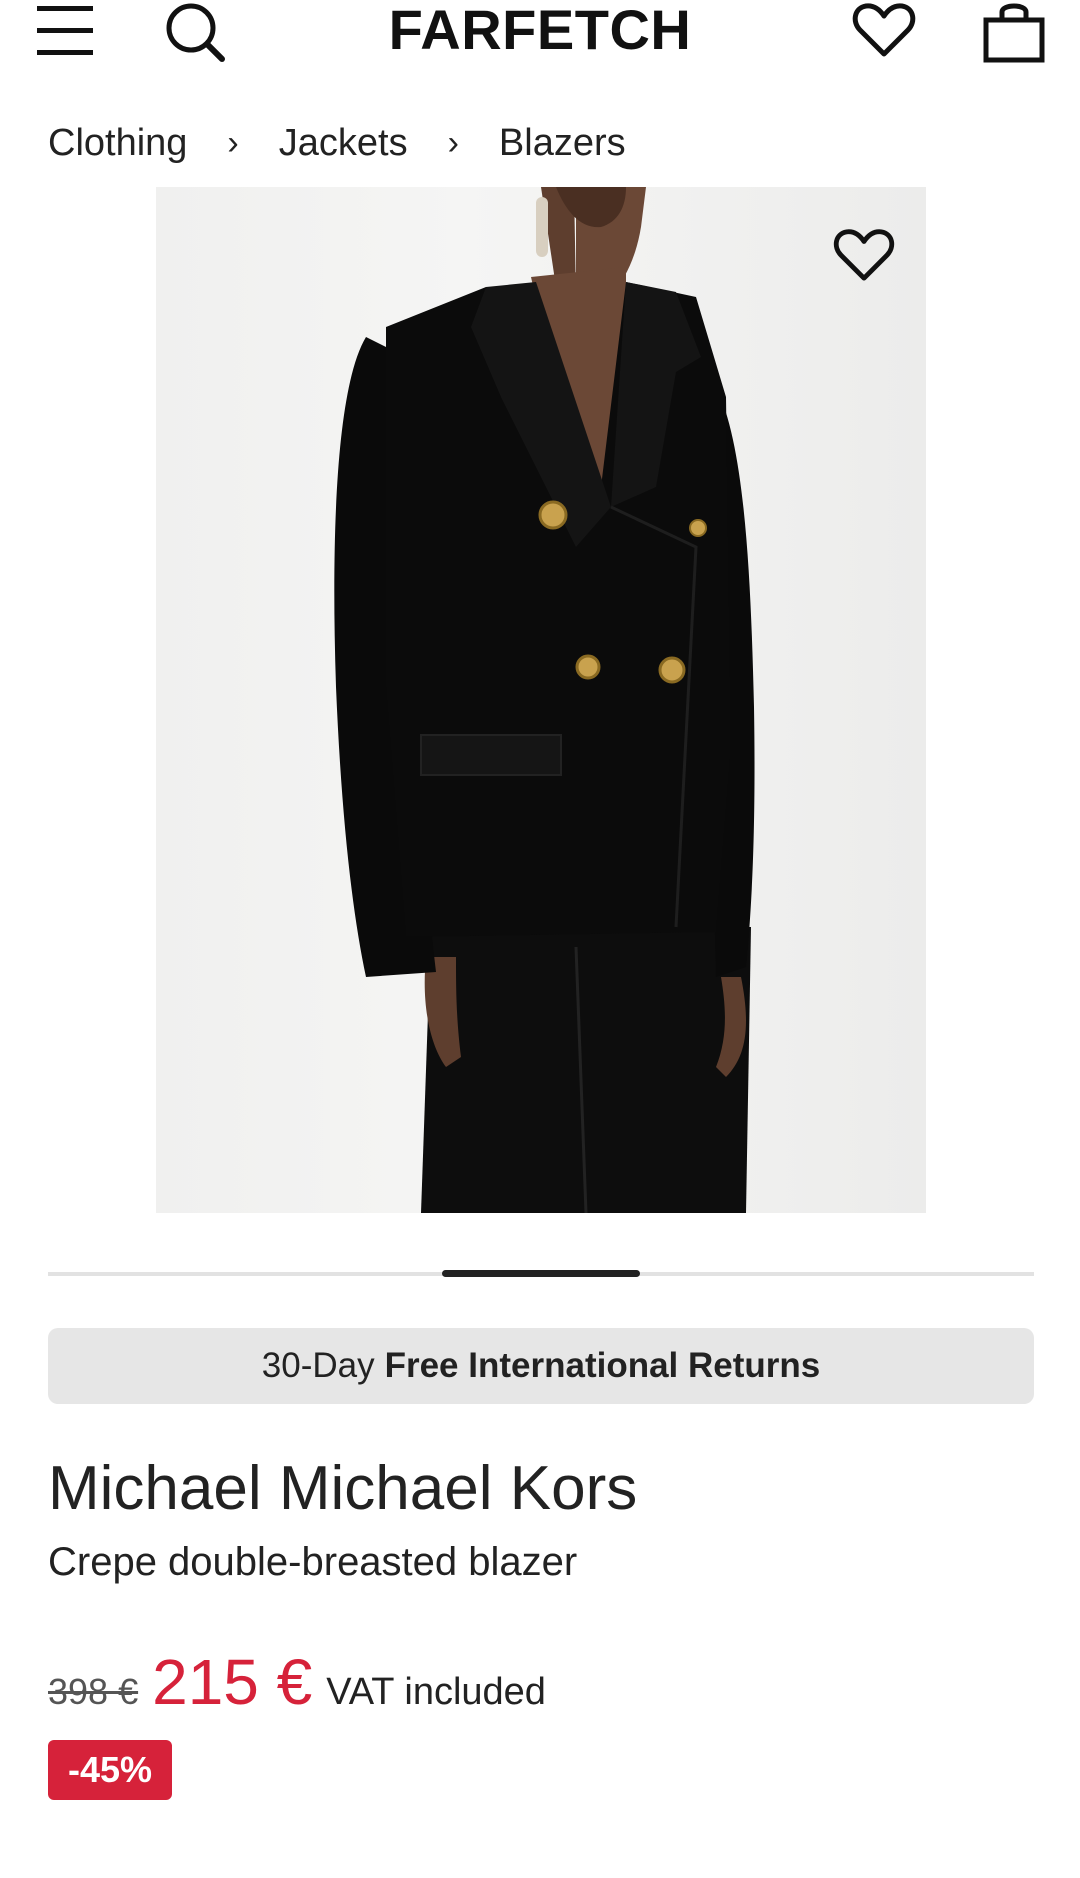  I want to click on product-name: Crepe double-breasted blazer, so click(313, 1562).